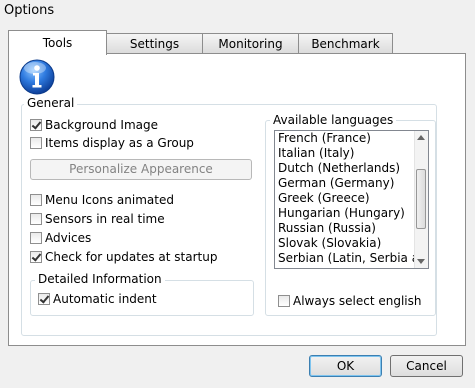 The image size is (475, 388). Describe the element at coordinates (345, 153) in the screenshot. I see `list-item: Italian (Italy)` at that location.